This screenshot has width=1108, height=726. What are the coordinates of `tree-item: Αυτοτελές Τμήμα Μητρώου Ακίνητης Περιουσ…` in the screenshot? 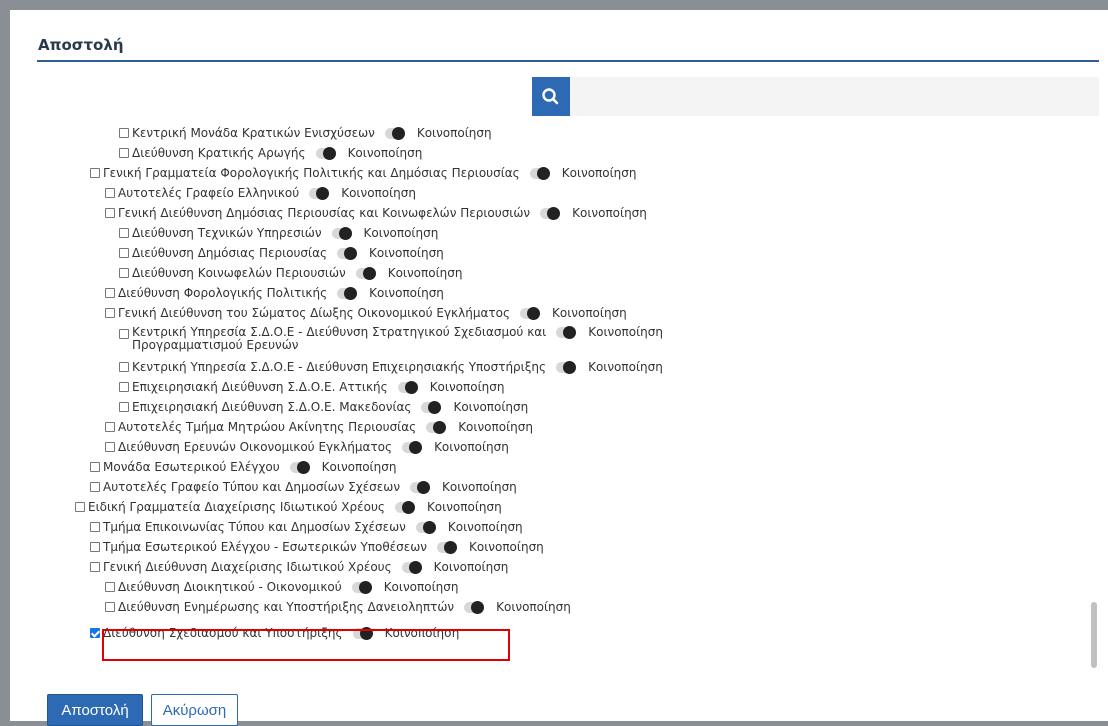 It's located at (319, 427).